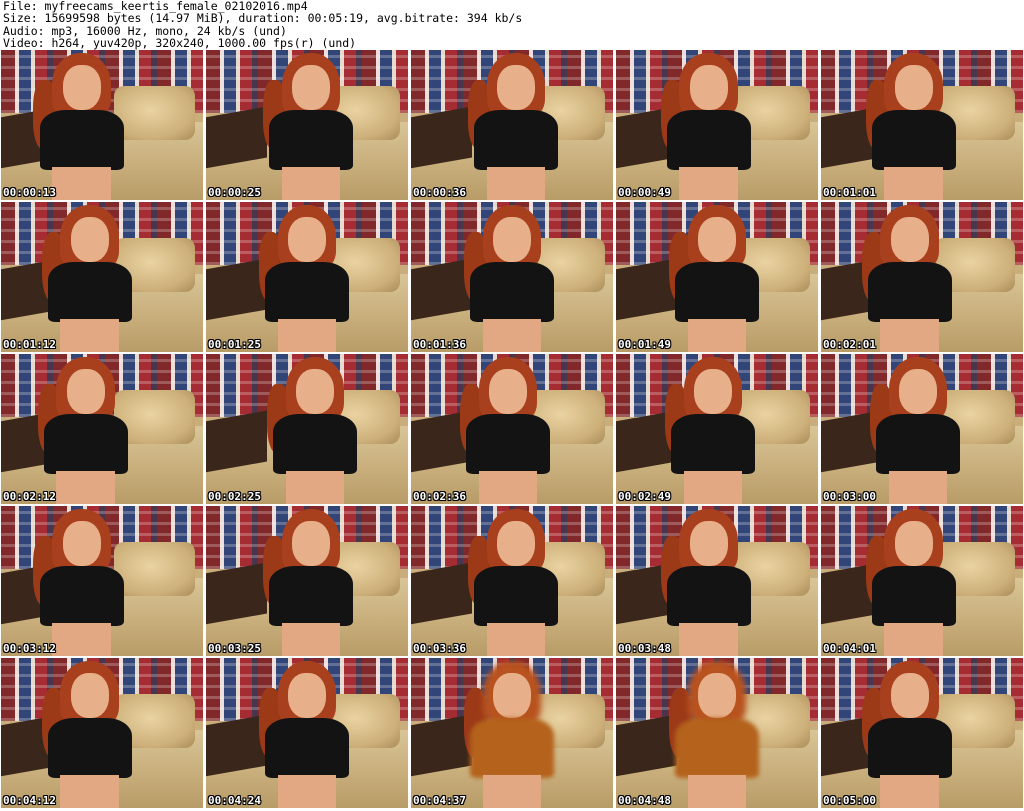  I want to click on video-thumbnail: 00:01:12, so click(102, 277).